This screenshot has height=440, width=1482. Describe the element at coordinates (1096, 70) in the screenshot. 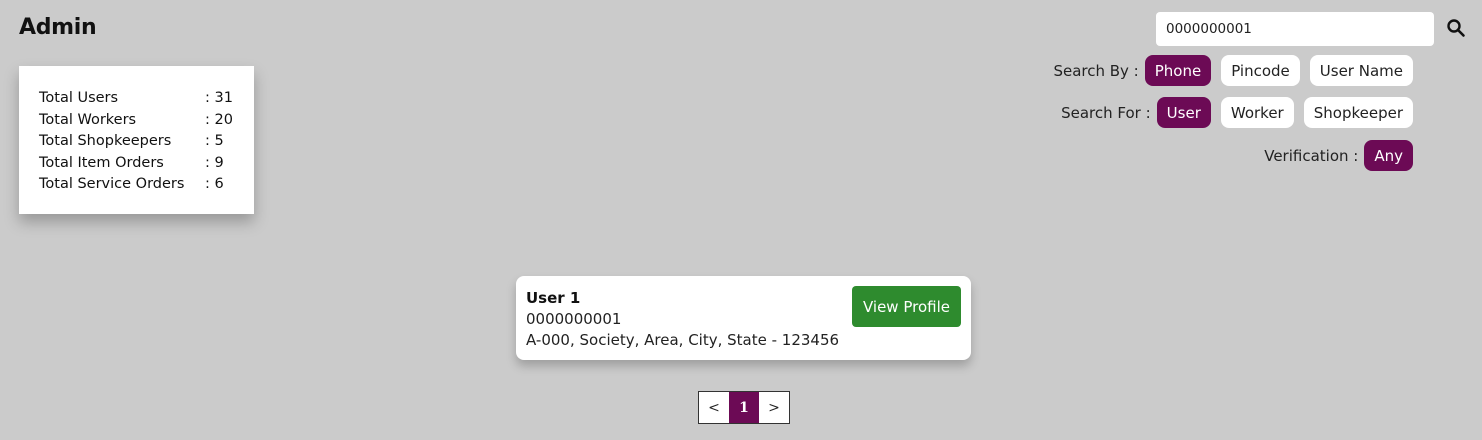

I see `search-by-label: Search By :` at that location.